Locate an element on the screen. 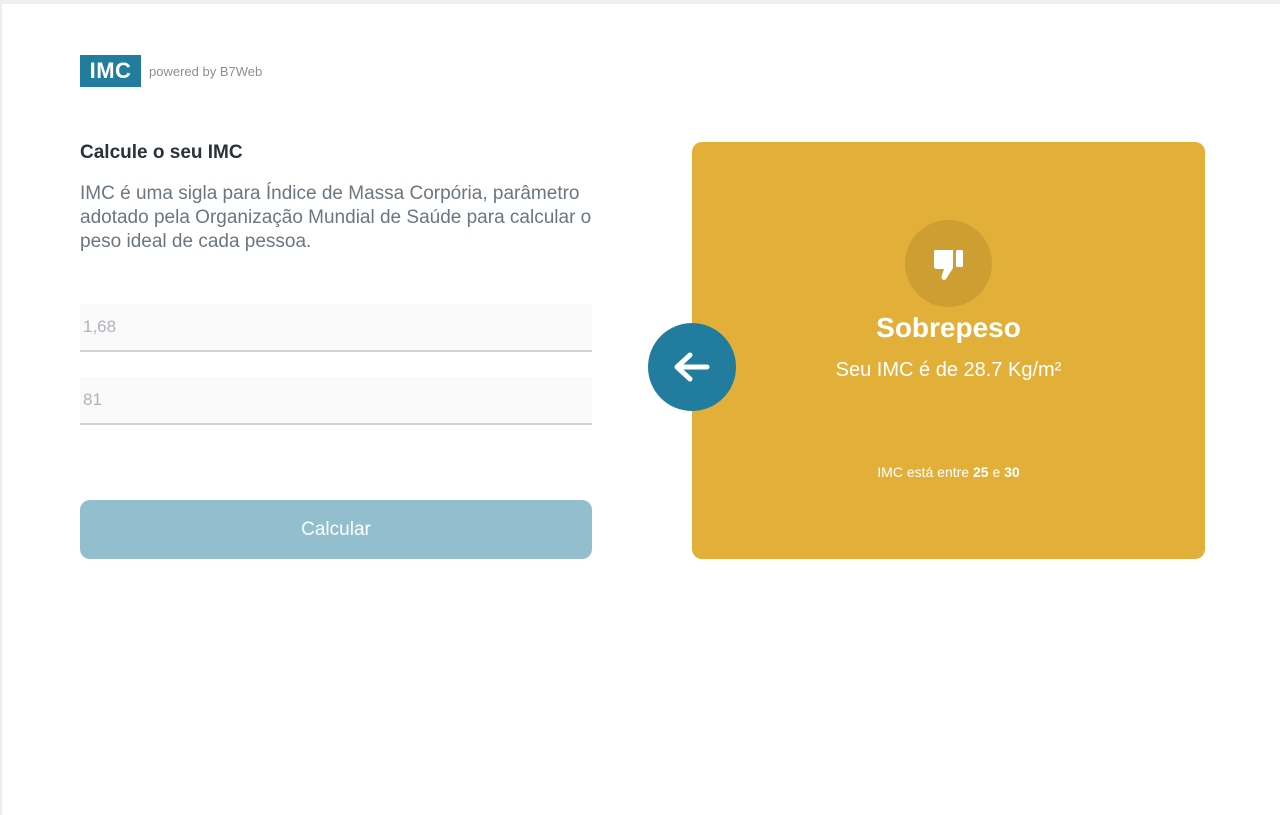 This screenshot has height=815, width=1280. weight-input-placeholder: 81 is located at coordinates (92, 399).